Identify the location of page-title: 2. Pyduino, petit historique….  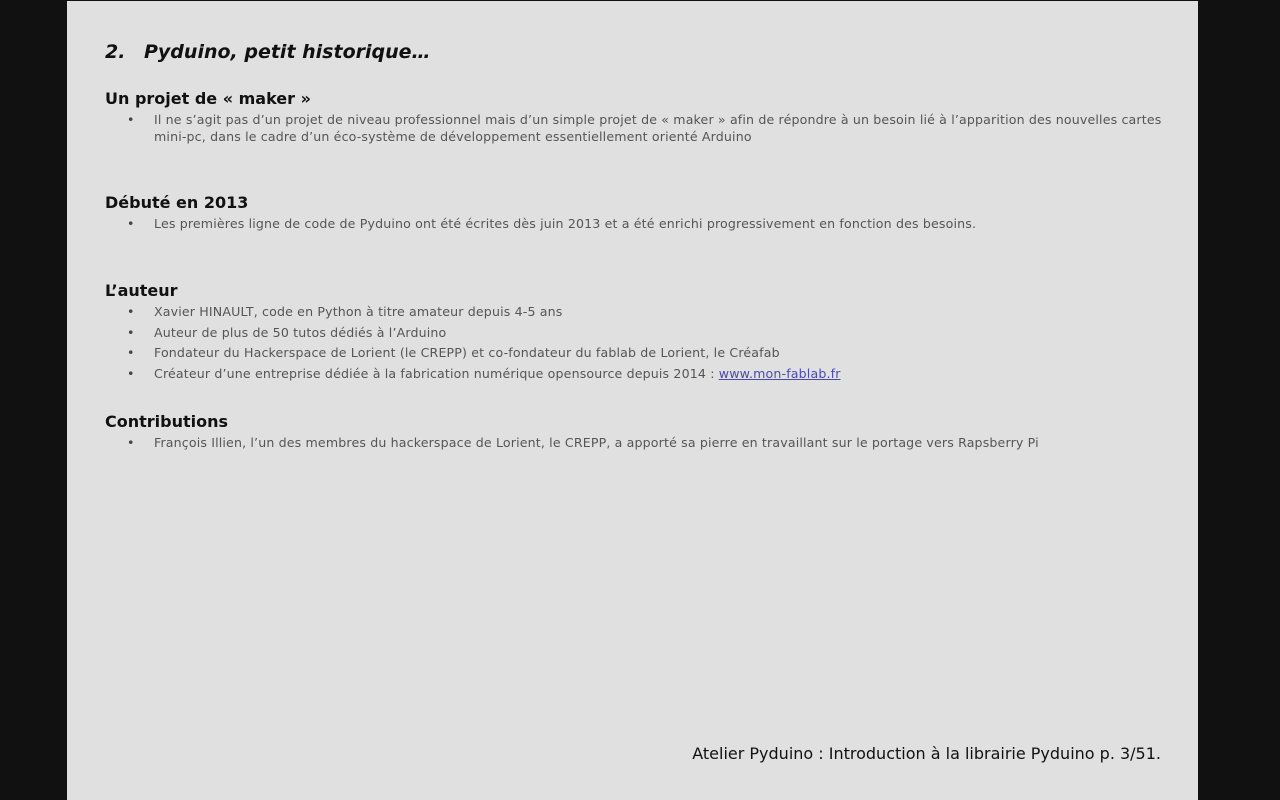
(268, 52).